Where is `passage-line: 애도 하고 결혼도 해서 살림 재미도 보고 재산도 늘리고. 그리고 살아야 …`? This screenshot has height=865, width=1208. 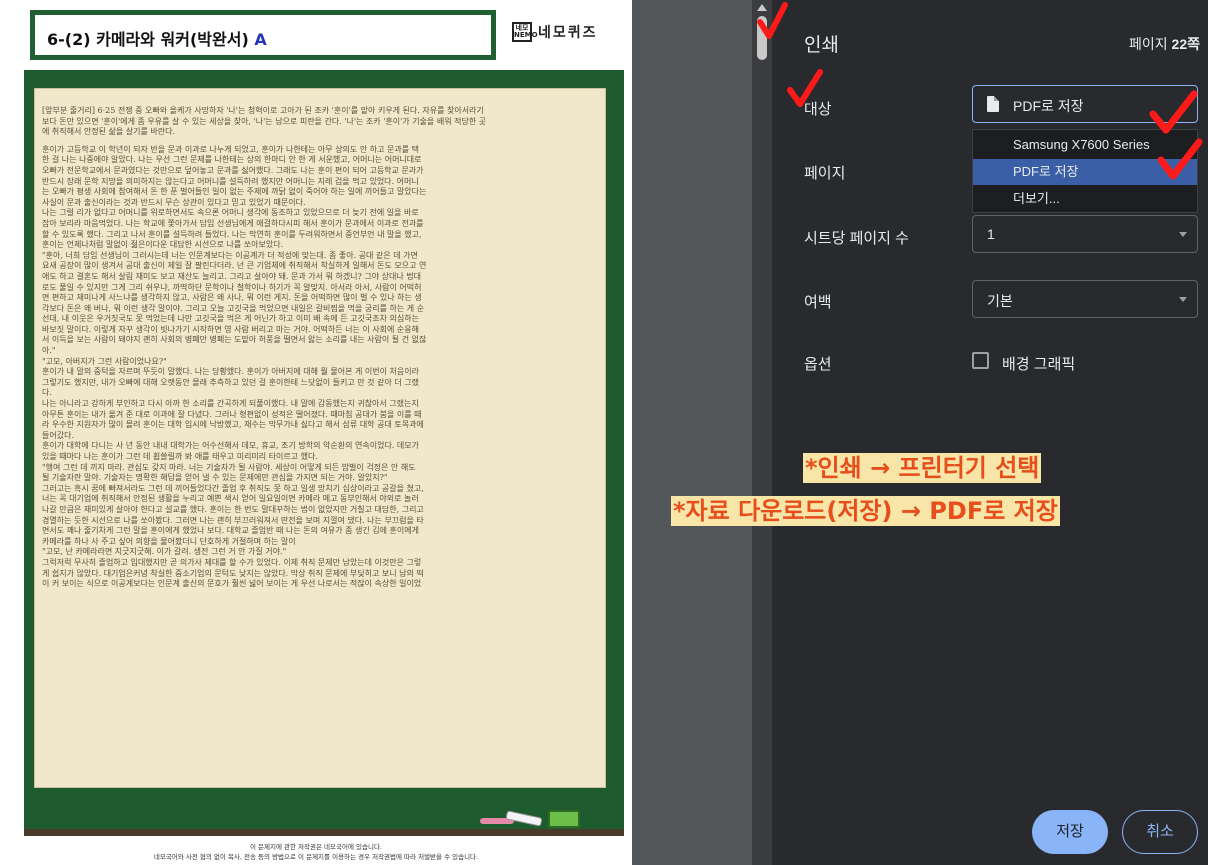 passage-line: 애도 하고 결혼도 해서 살림 재미도 보고 재산도 늘리고. 그리고 살아야 … is located at coordinates (231, 276).